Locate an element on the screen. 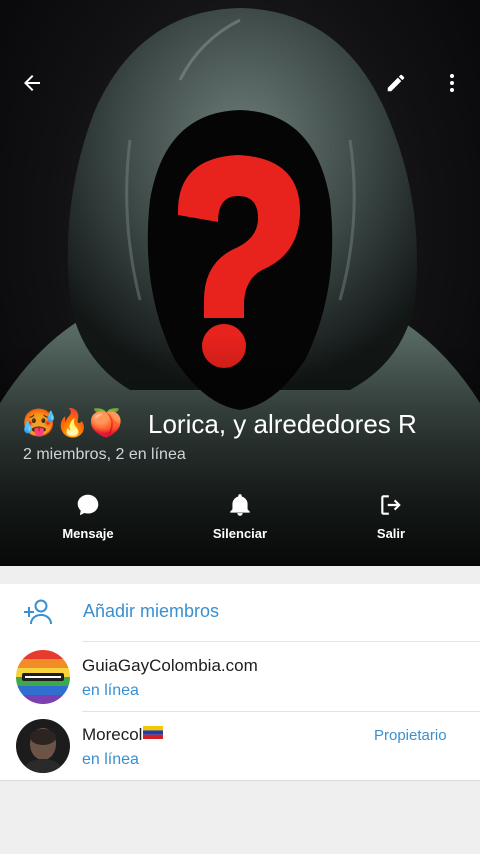 Image resolution: width=480 pixels, height=854 pixels. member-count: 2 miembros, 2 en línea is located at coordinates (104, 454).